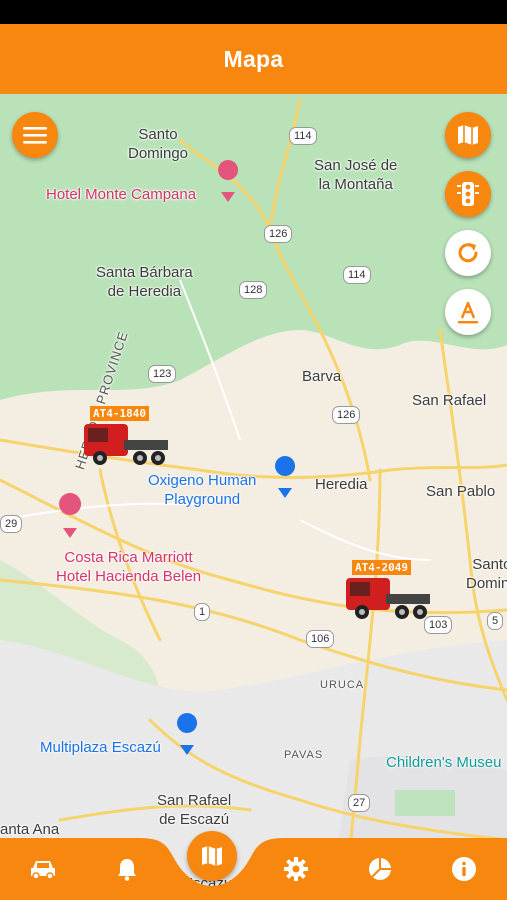 The width and height of the screenshot is (507, 900). I want to click on traffic-button, so click(468, 194).